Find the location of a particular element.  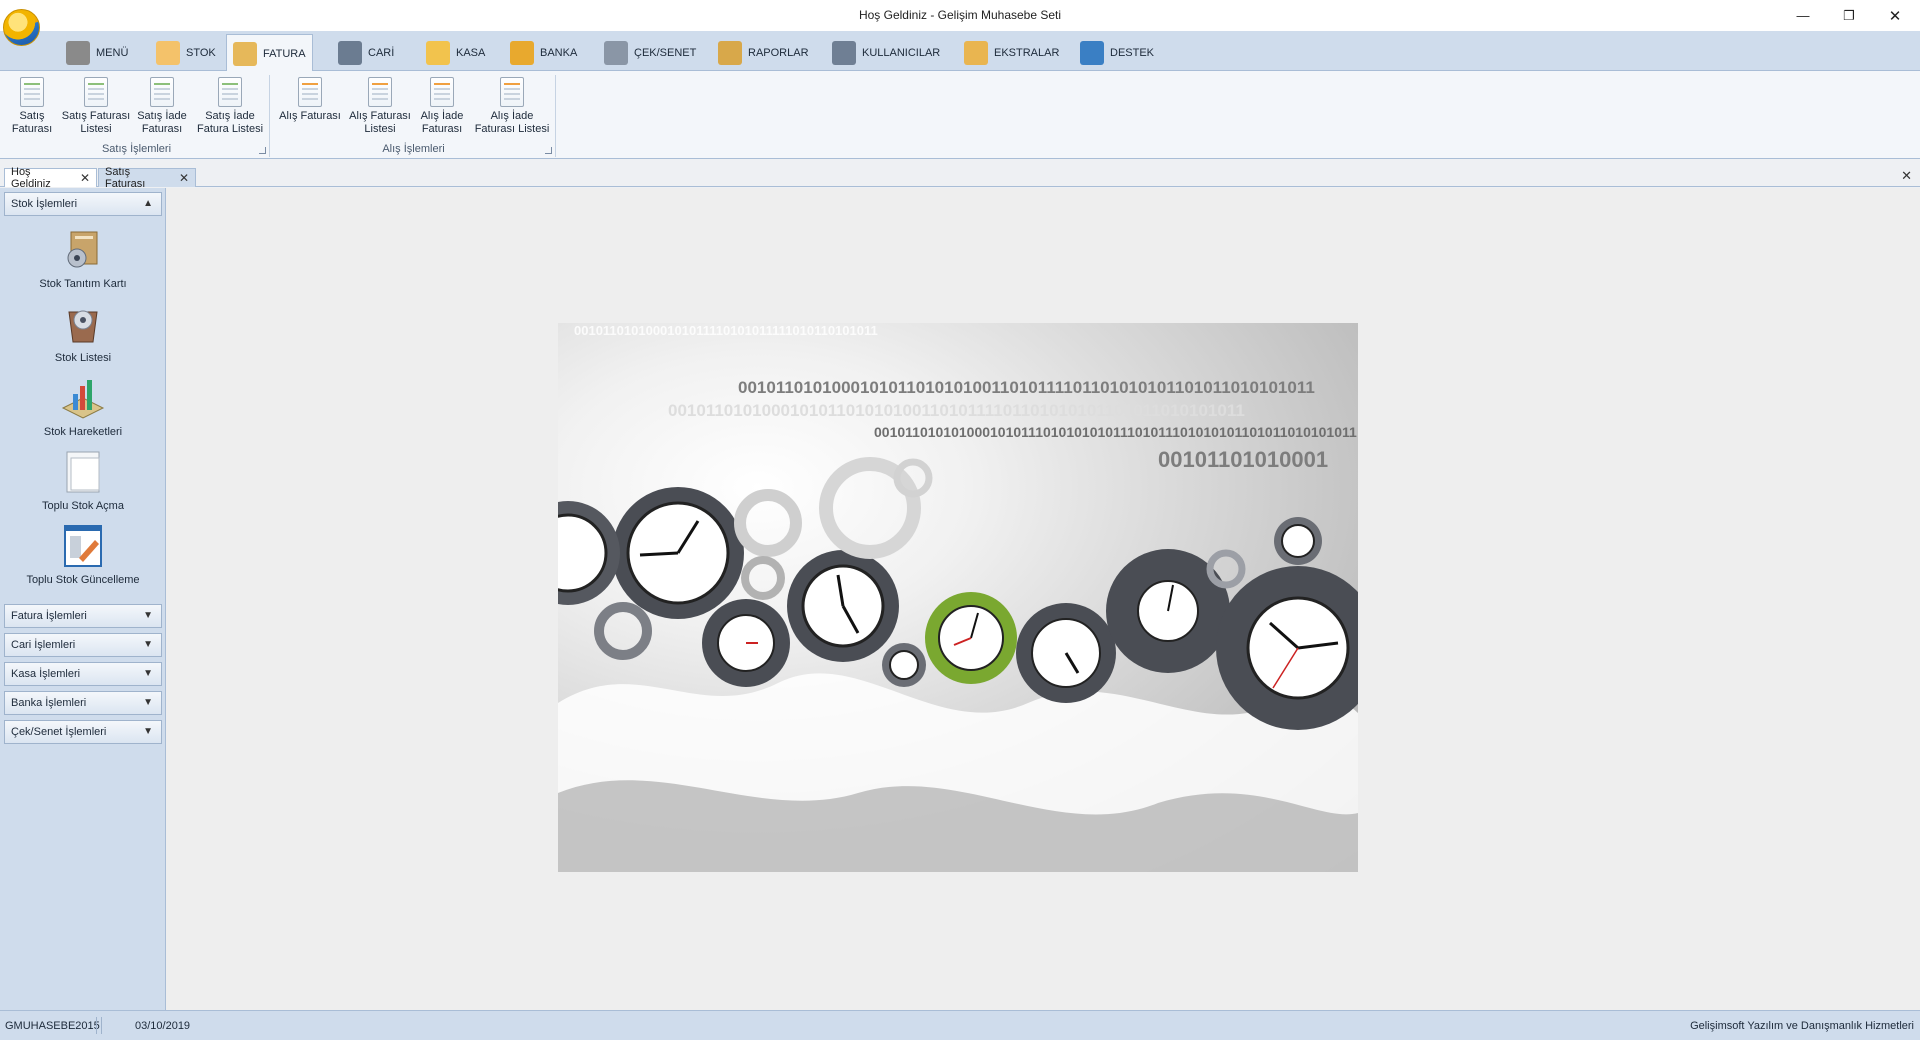

nav-item-stock-card: Stok Tanıtım Kartı is located at coordinates (83, 259).